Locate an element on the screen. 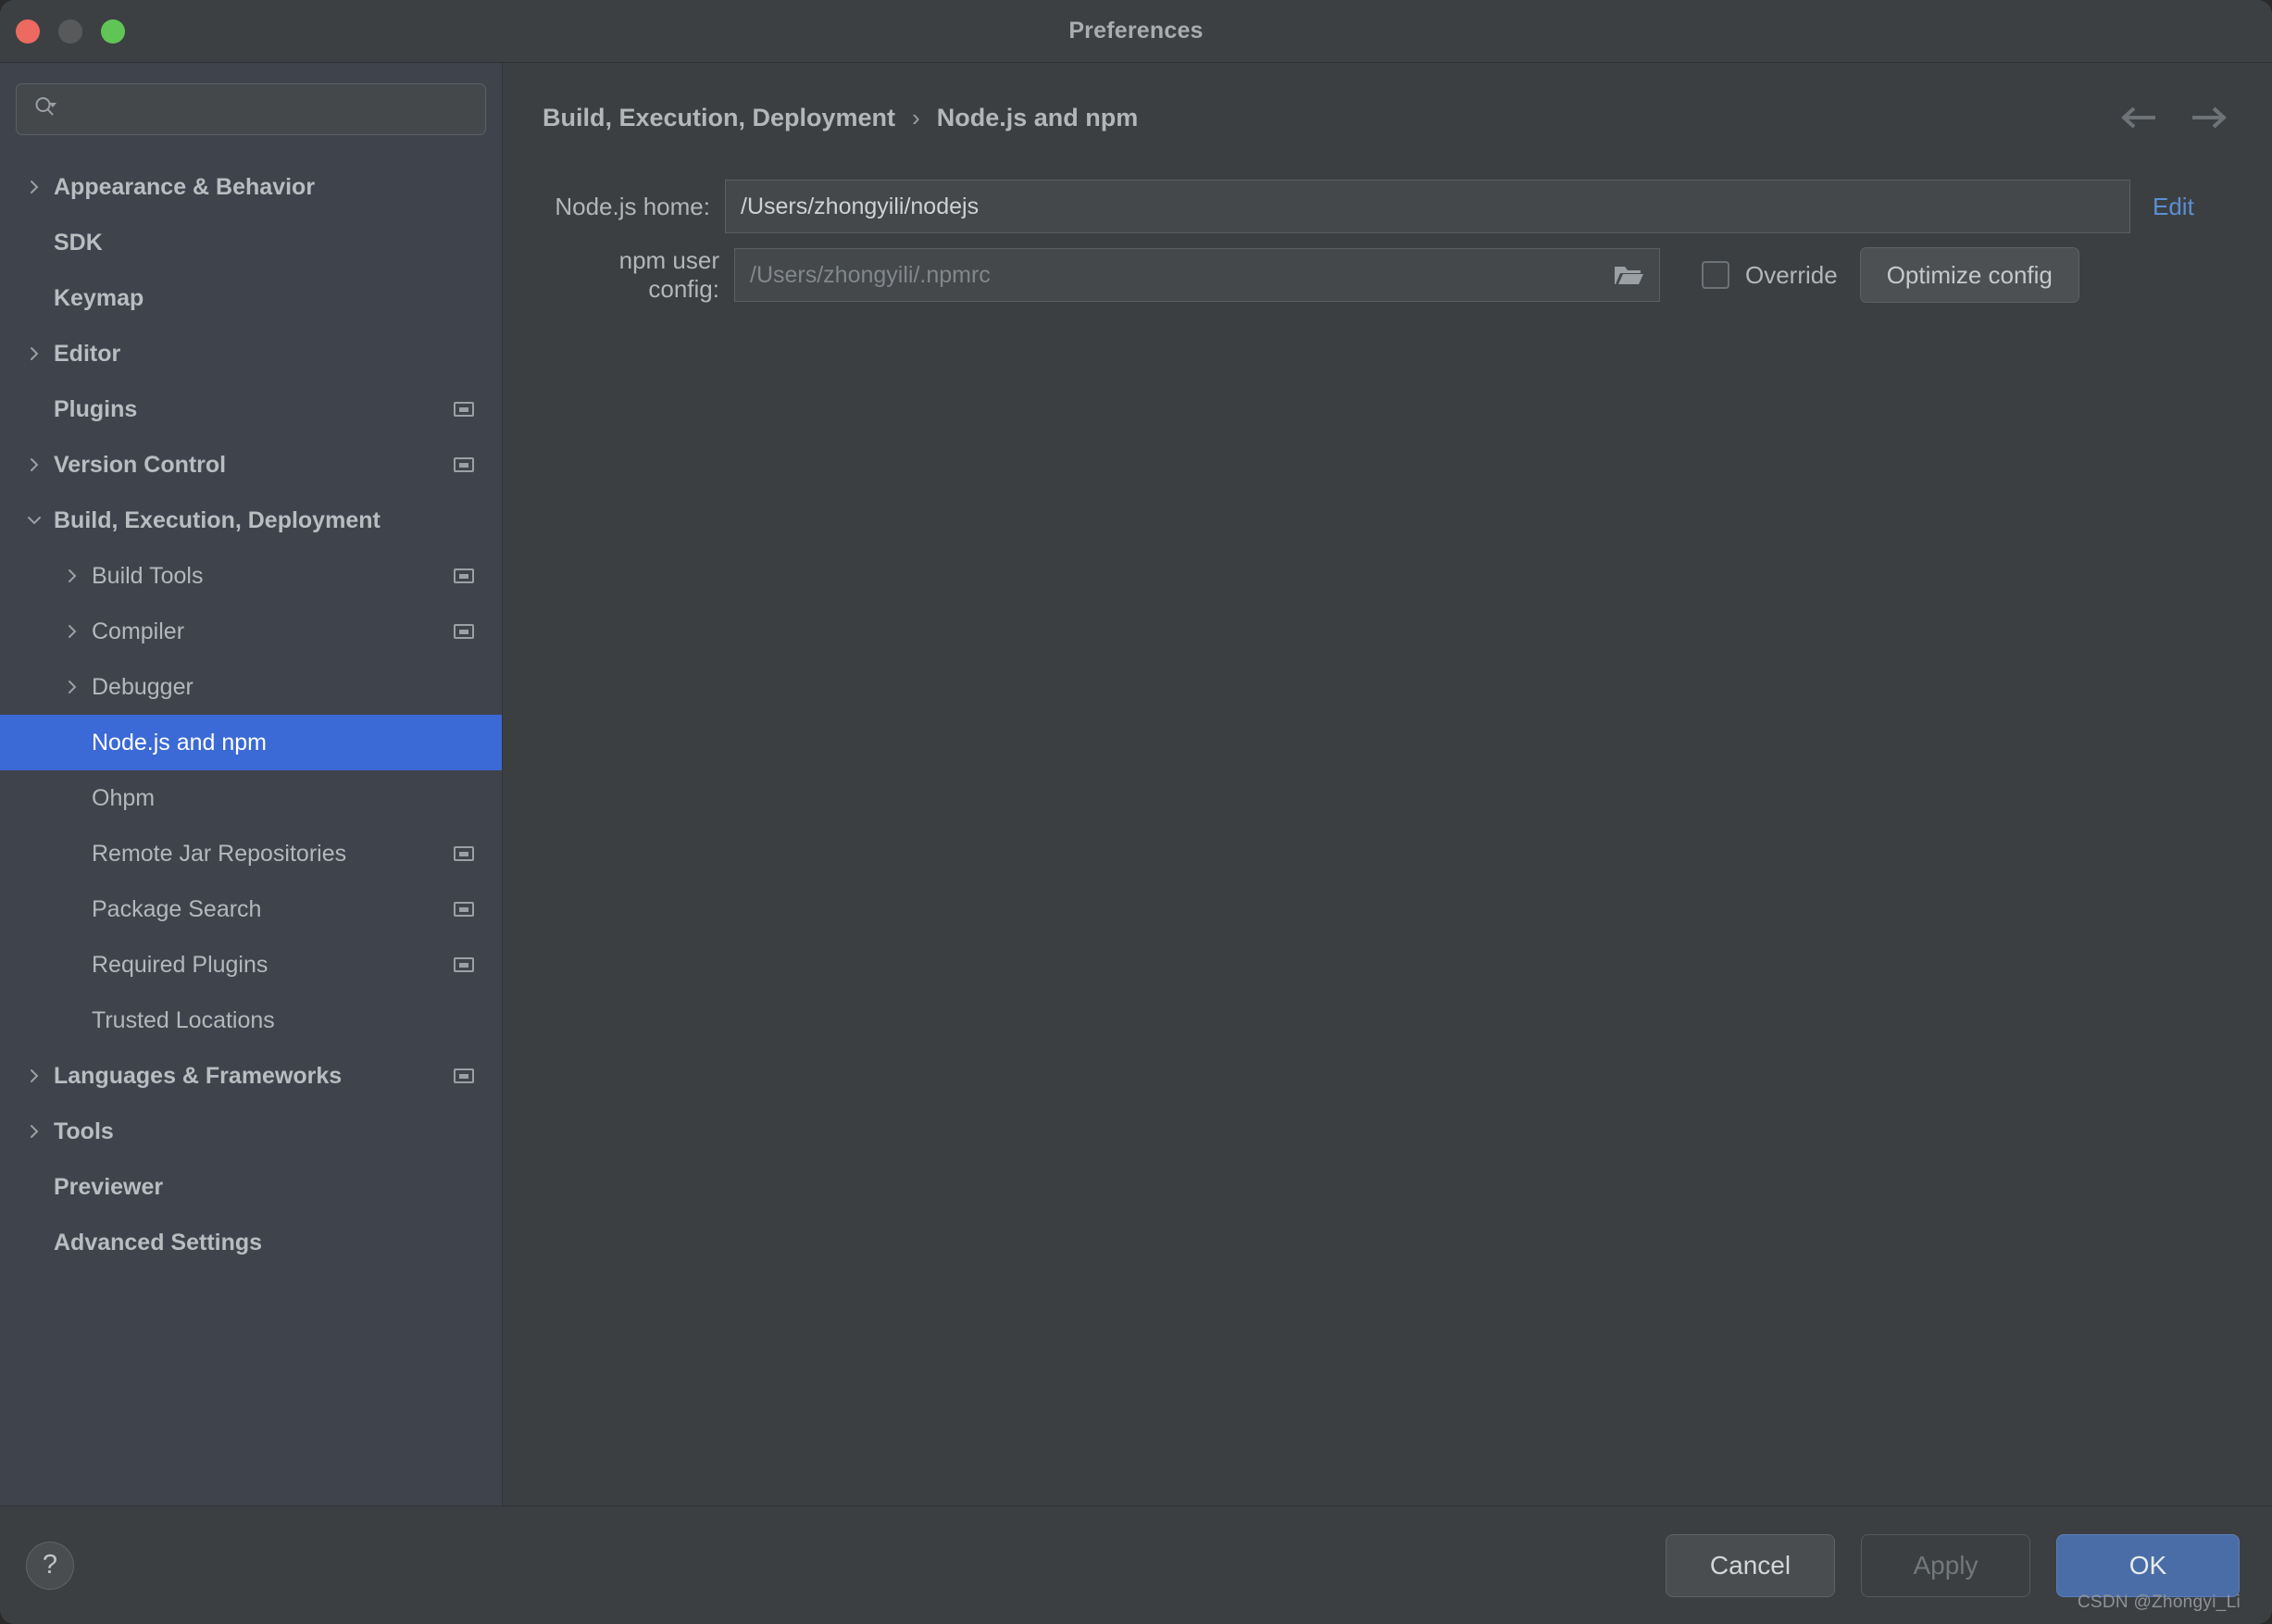  sidebar-item-sdk: SDK is located at coordinates (251, 242).